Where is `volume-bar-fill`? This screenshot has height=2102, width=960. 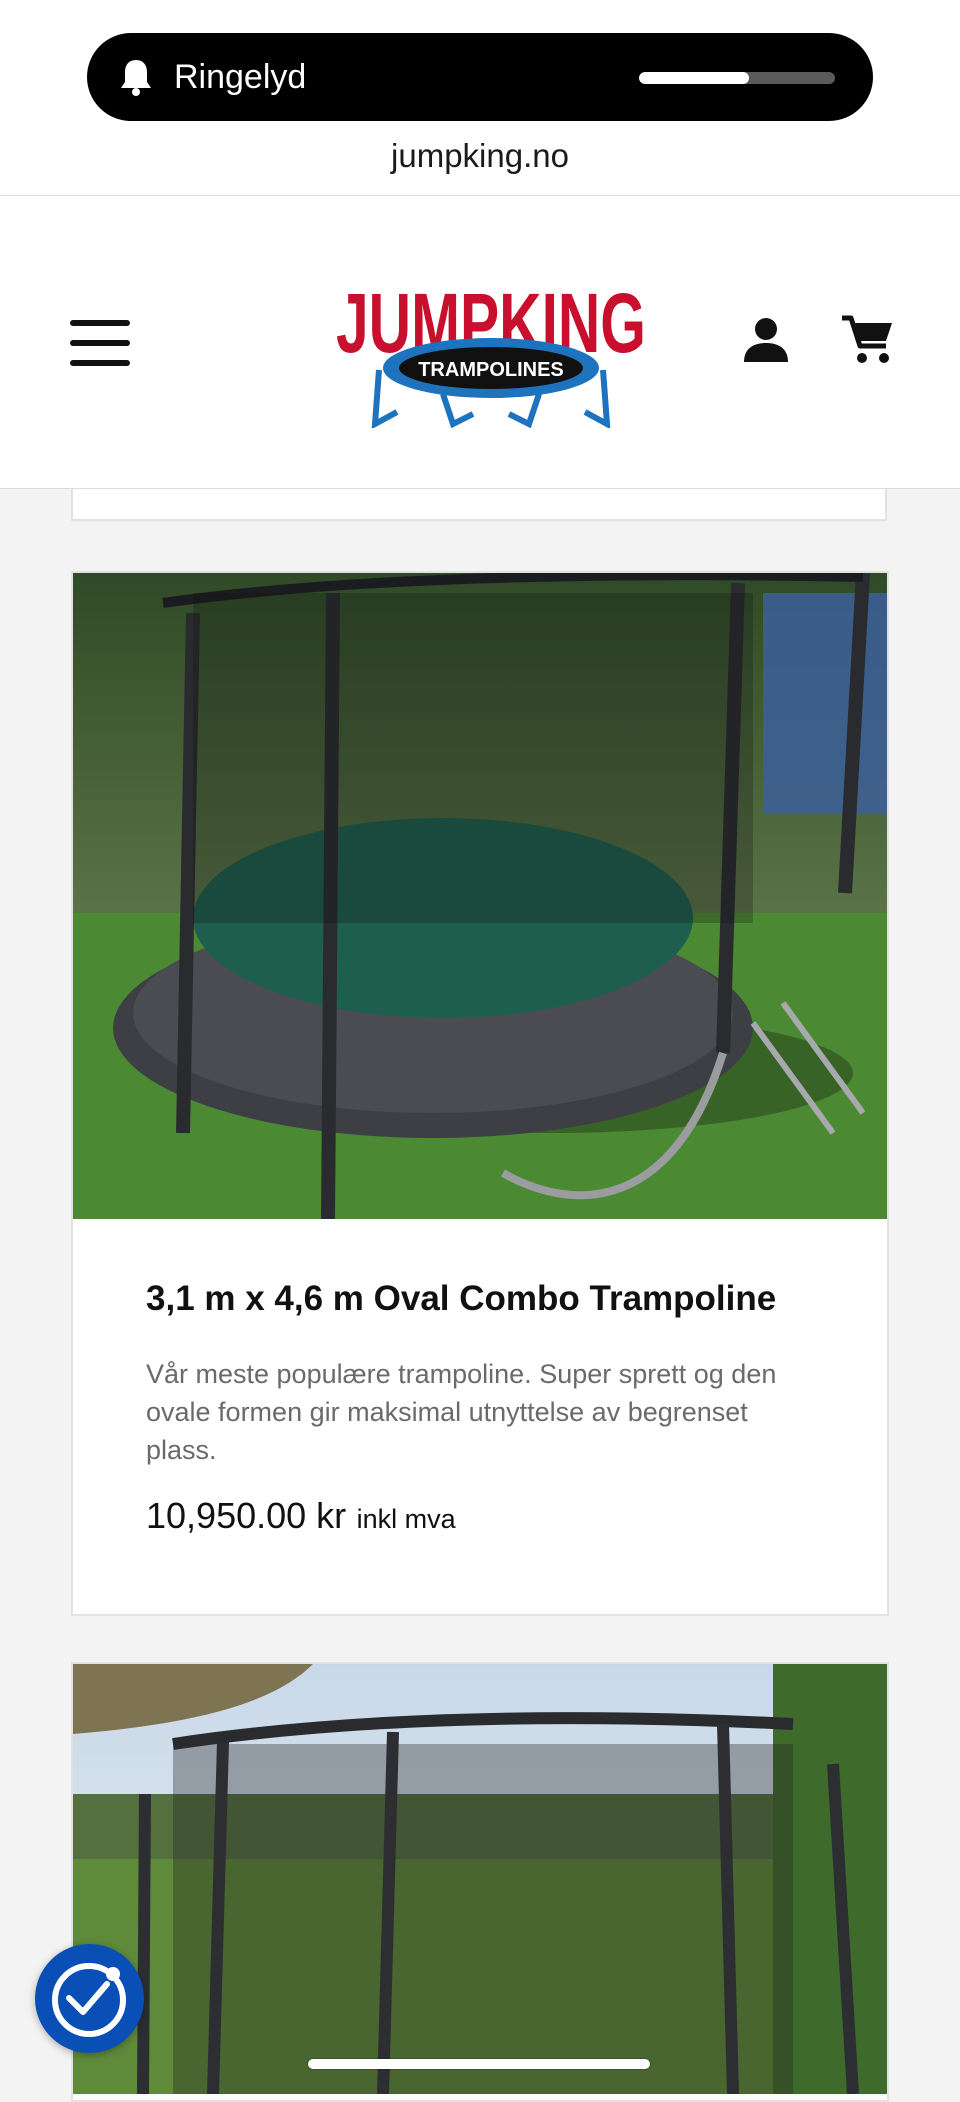
volume-bar-fill is located at coordinates (694, 78).